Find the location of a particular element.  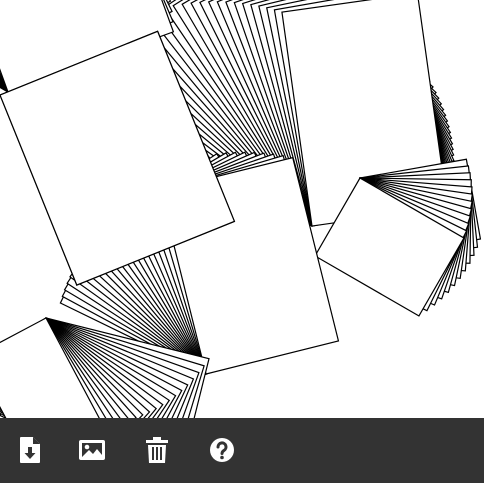

export-image-button is located at coordinates (92, 450).